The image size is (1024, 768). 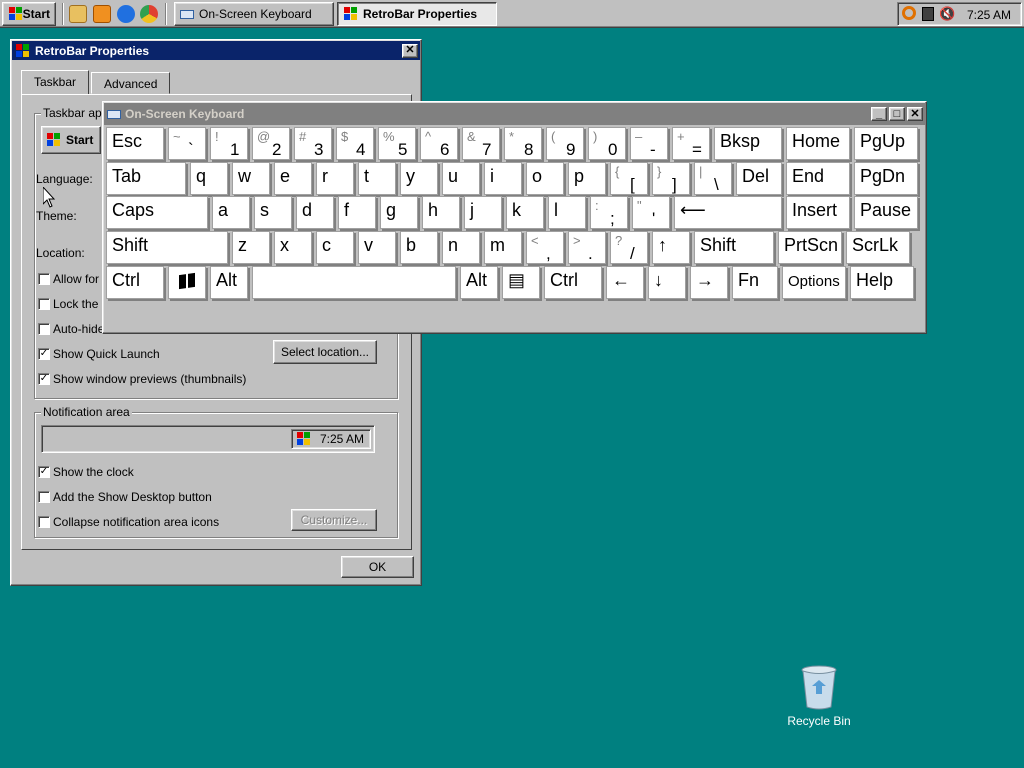 I want to click on key-options: Options, so click(x=814, y=282).